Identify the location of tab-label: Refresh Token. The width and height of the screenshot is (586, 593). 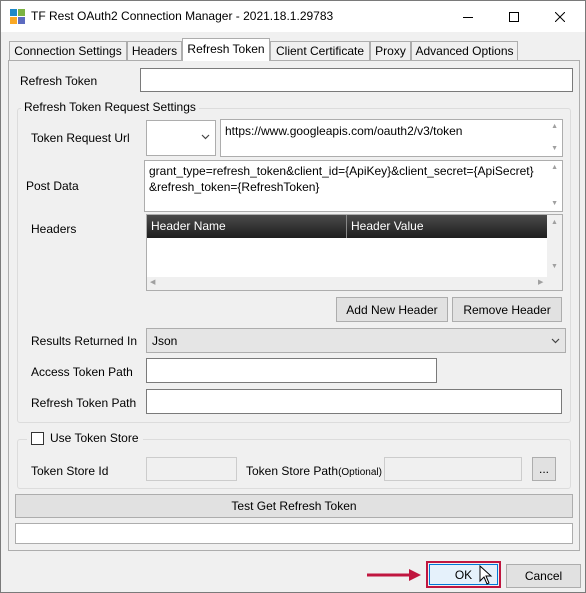
(226, 49).